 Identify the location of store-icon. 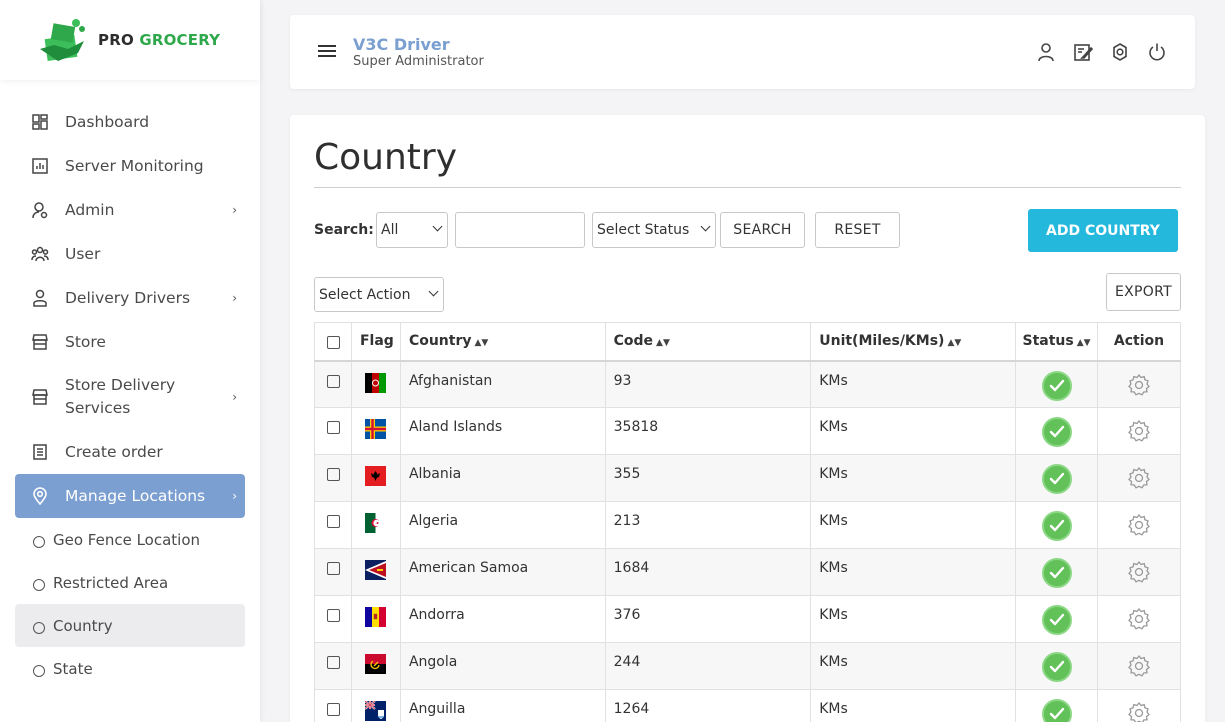
(40, 397).